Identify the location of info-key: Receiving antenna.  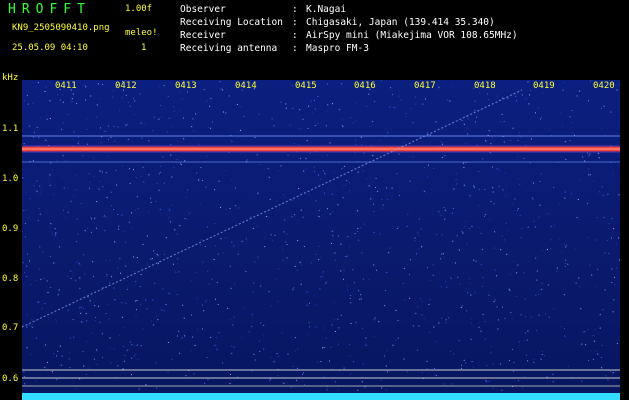
(229, 48).